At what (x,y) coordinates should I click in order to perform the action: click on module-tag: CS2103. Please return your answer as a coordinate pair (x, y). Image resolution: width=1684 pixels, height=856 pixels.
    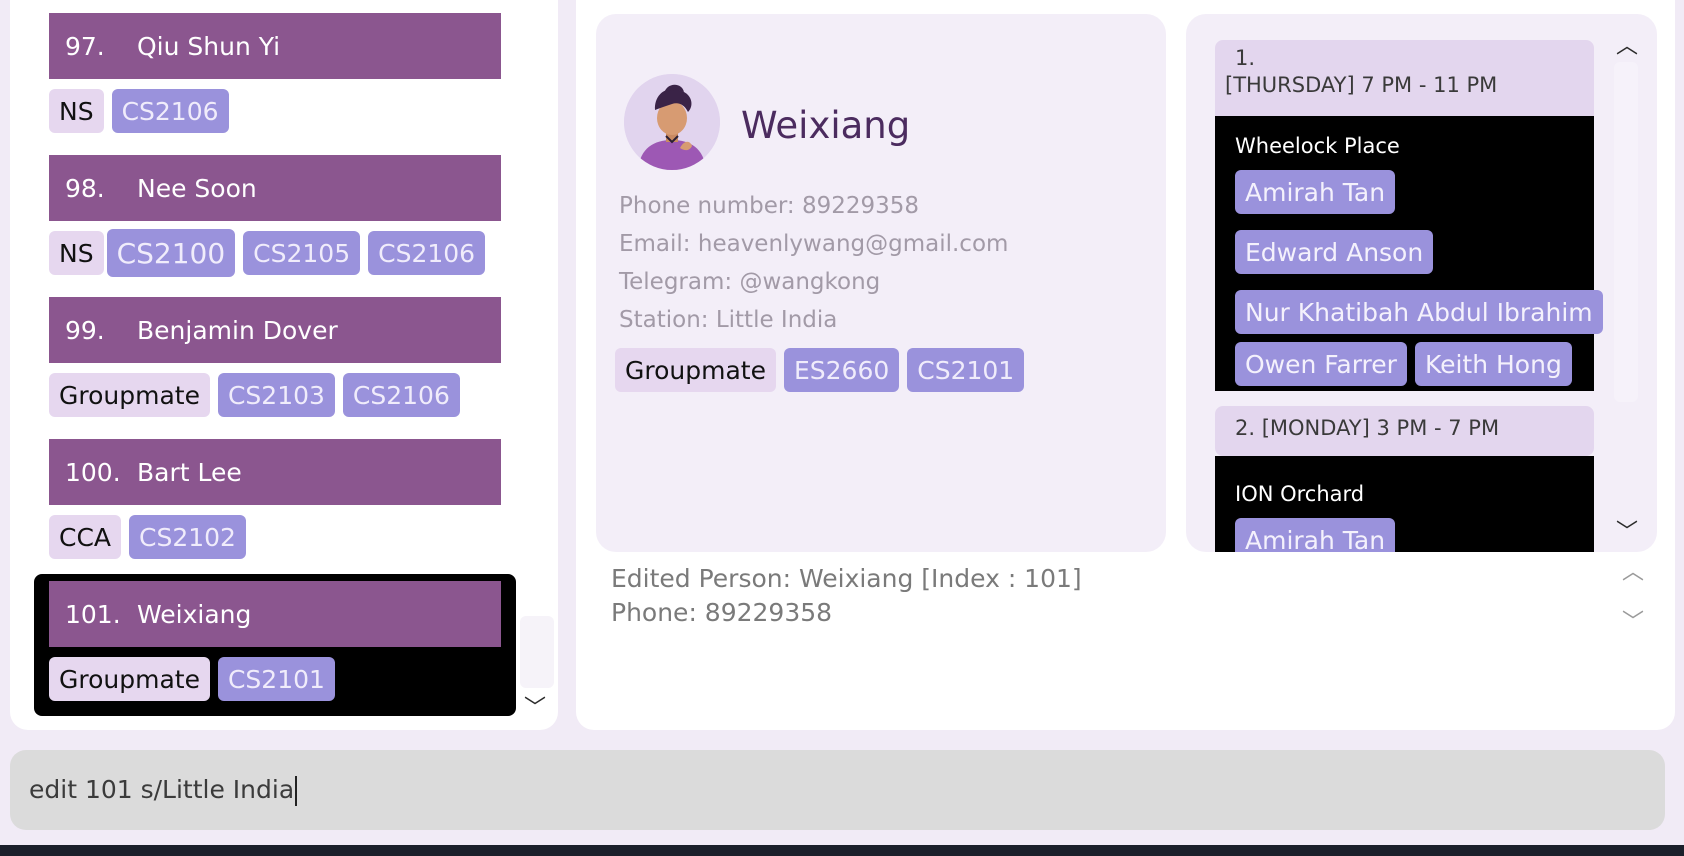
    Looking at the image, I should click on (276, 395).